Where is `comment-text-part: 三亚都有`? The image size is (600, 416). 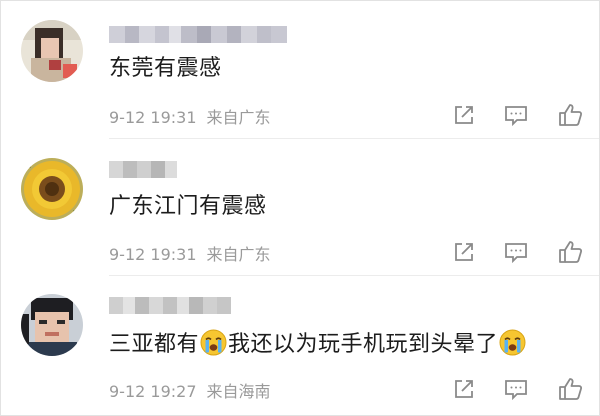
comment-text-part: 三亚都有 is located at coordinates (154, 344).